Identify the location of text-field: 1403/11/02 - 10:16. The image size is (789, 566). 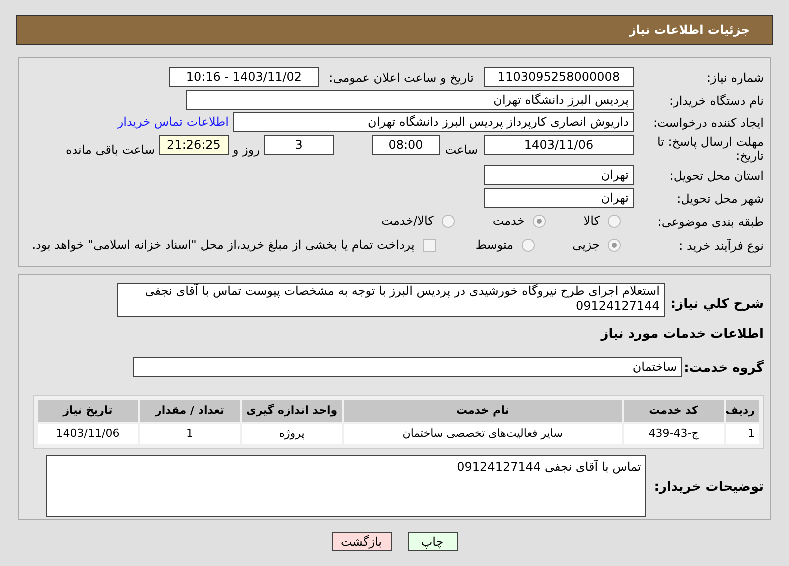
(244, 77).